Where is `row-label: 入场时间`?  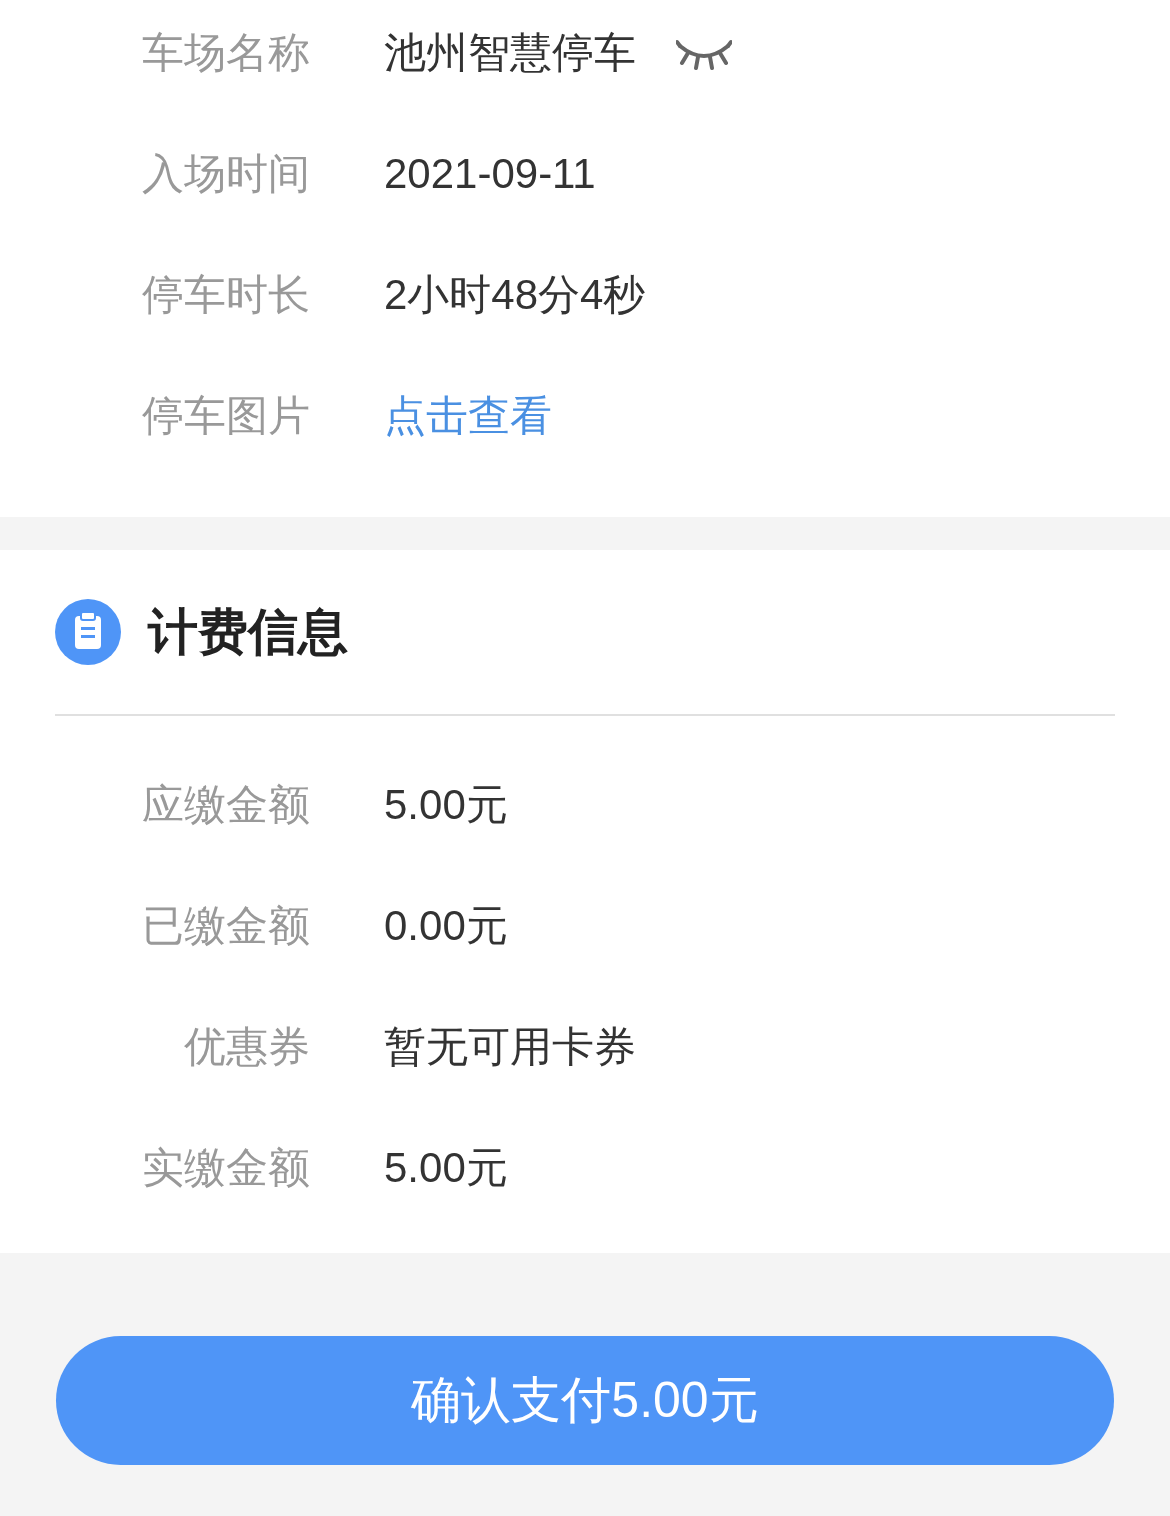
row-label: 入场时间 is located at coordinates (226, 174).